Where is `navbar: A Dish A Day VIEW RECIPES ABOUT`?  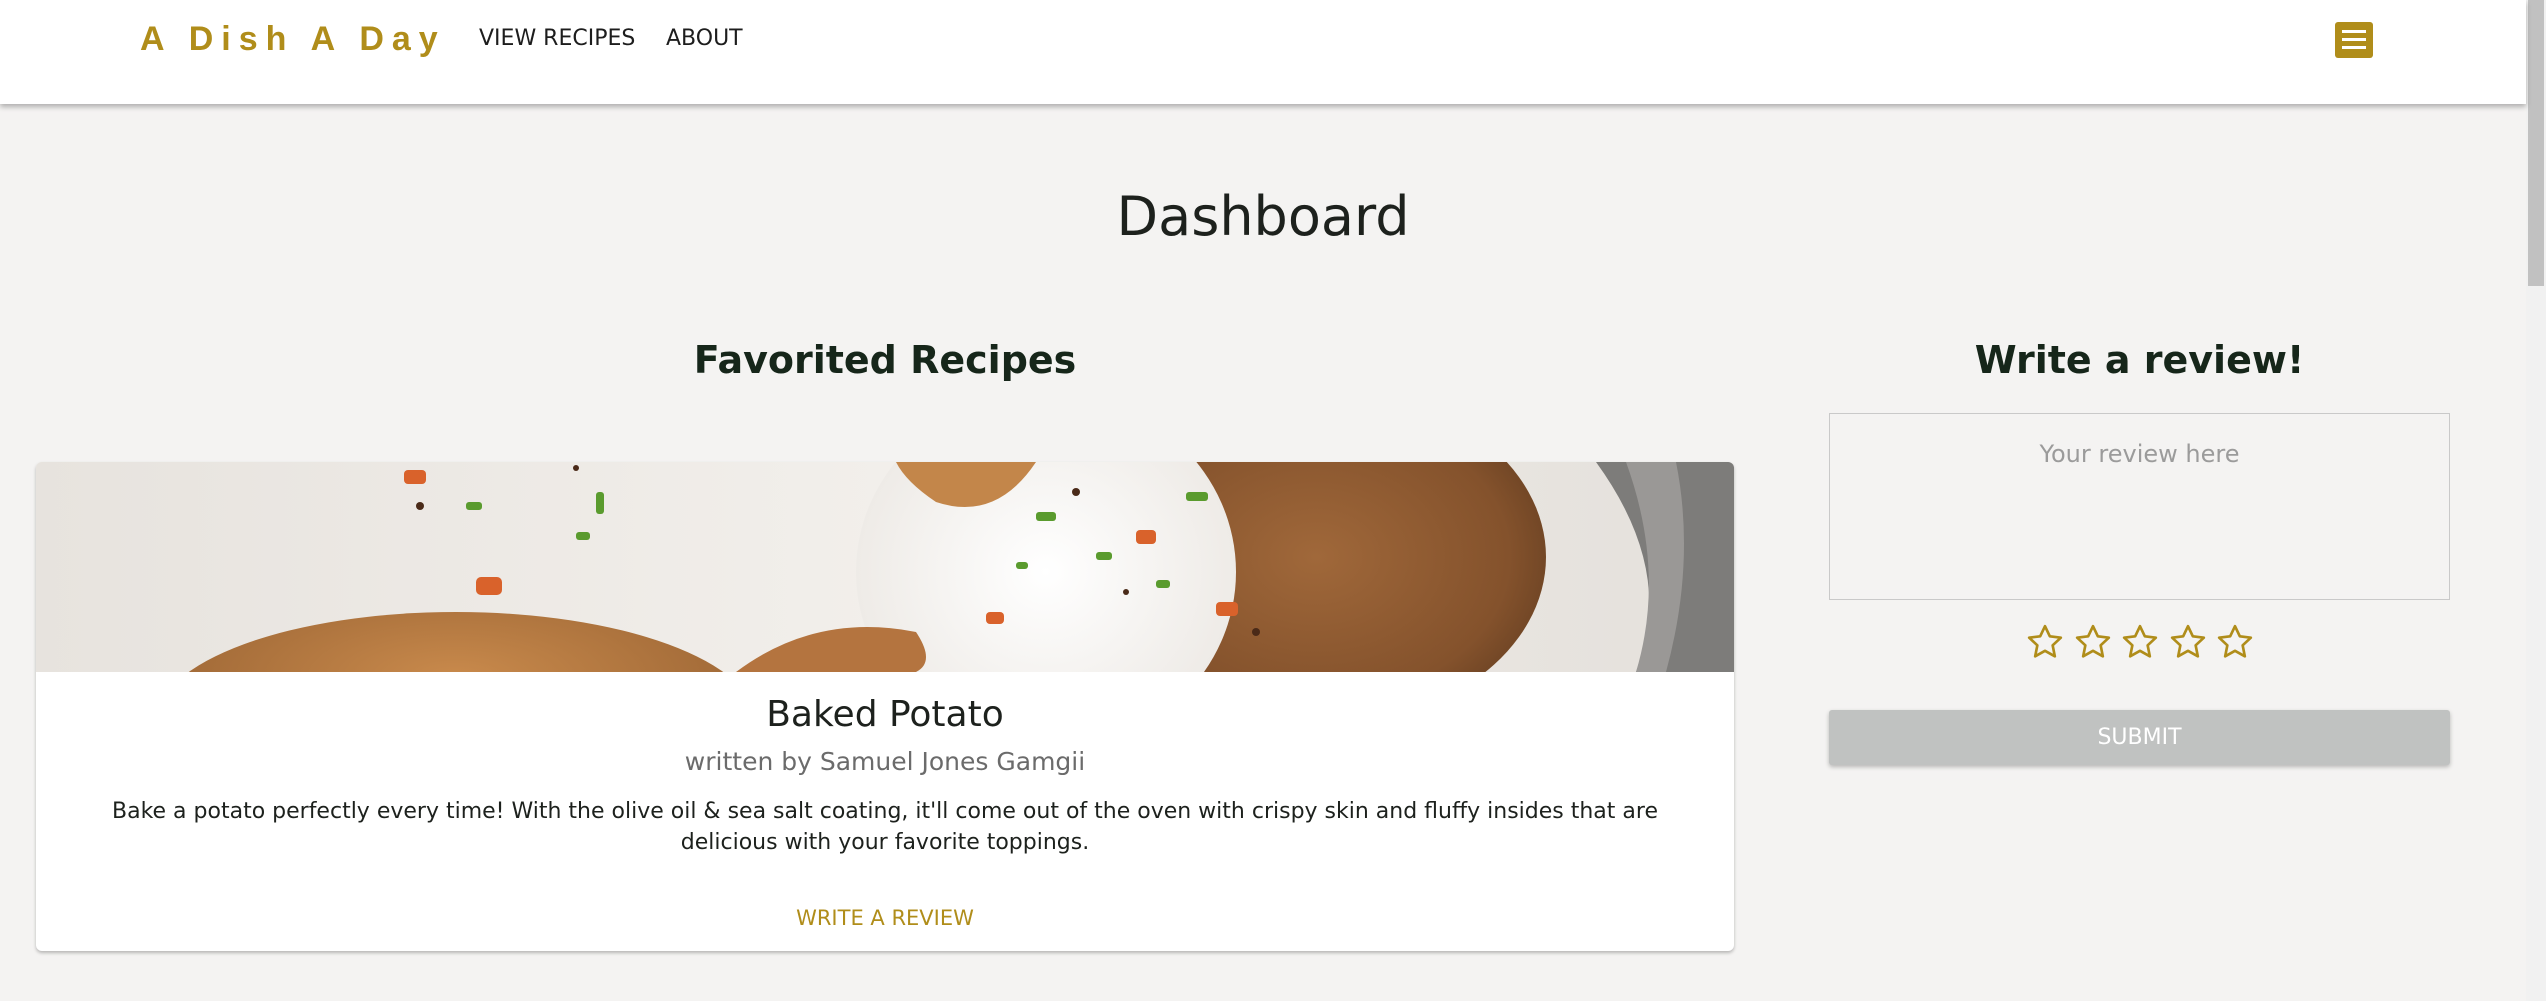 navbar: A Dish A Day VIEW RECIPES ABOUT is located at coordinates (1263, 52).